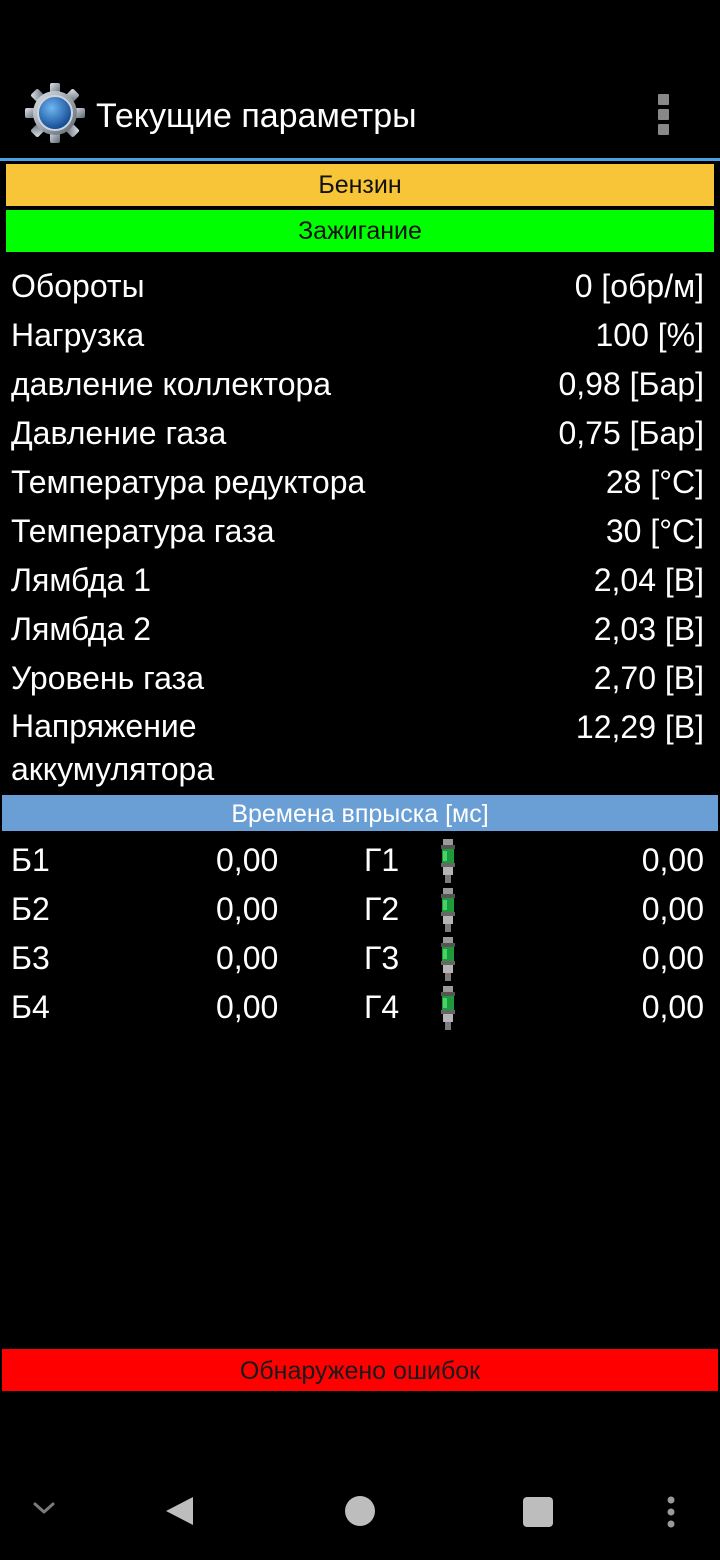  I want to click on status-bar, so click(360, 33).